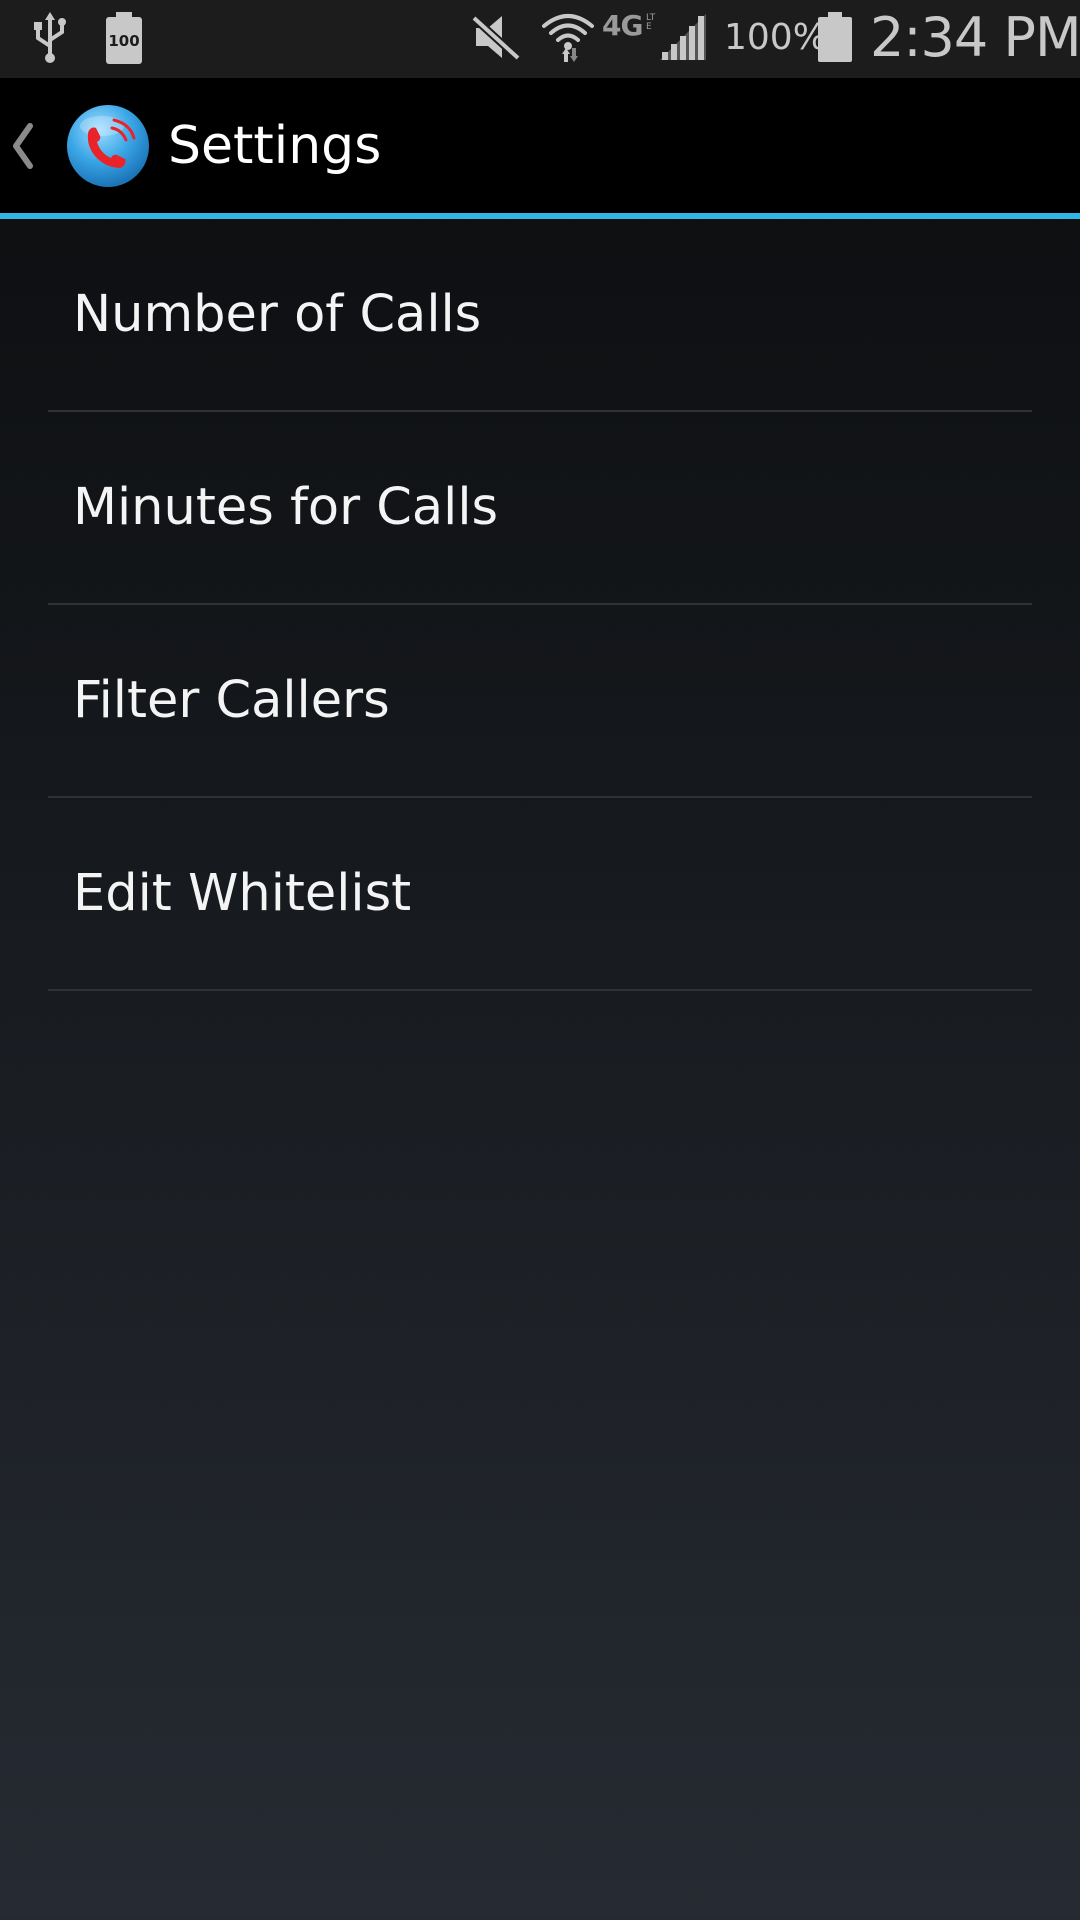  I want to click on network-type-label: 4G, so click(622, 25).